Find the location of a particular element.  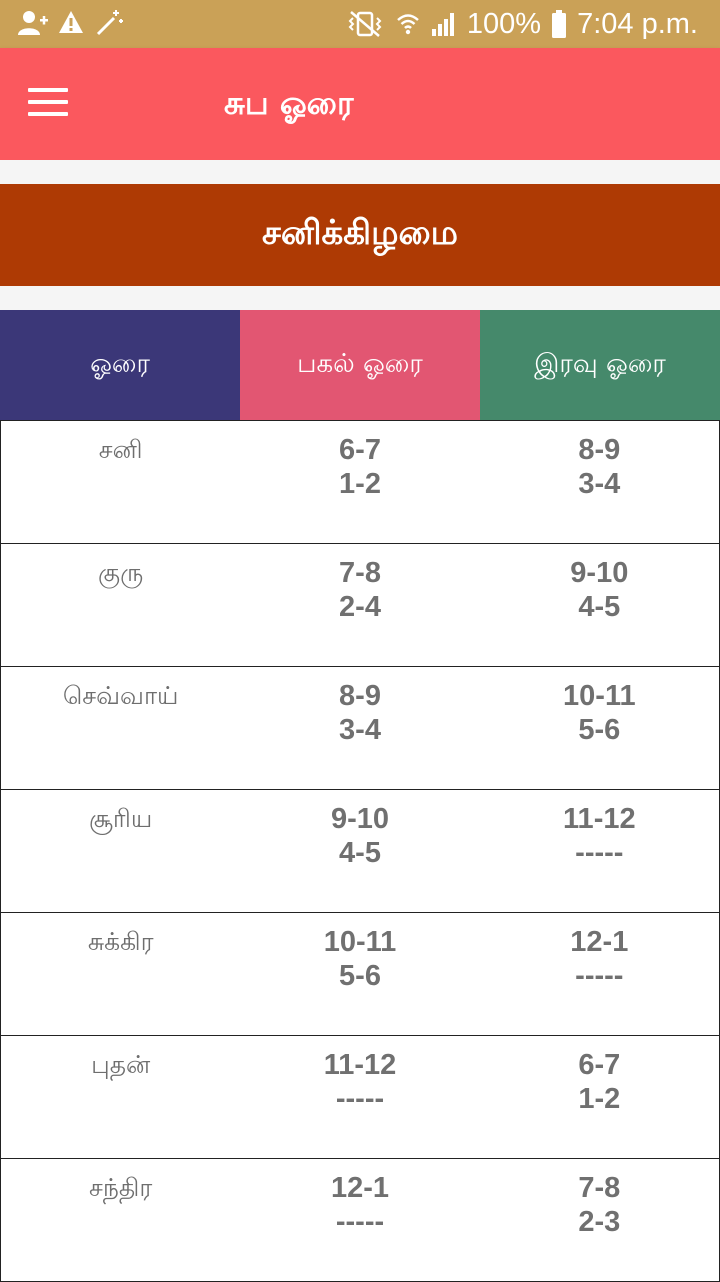

night-hora-times: 11-12 ----- is located at coordinates (599, 851).